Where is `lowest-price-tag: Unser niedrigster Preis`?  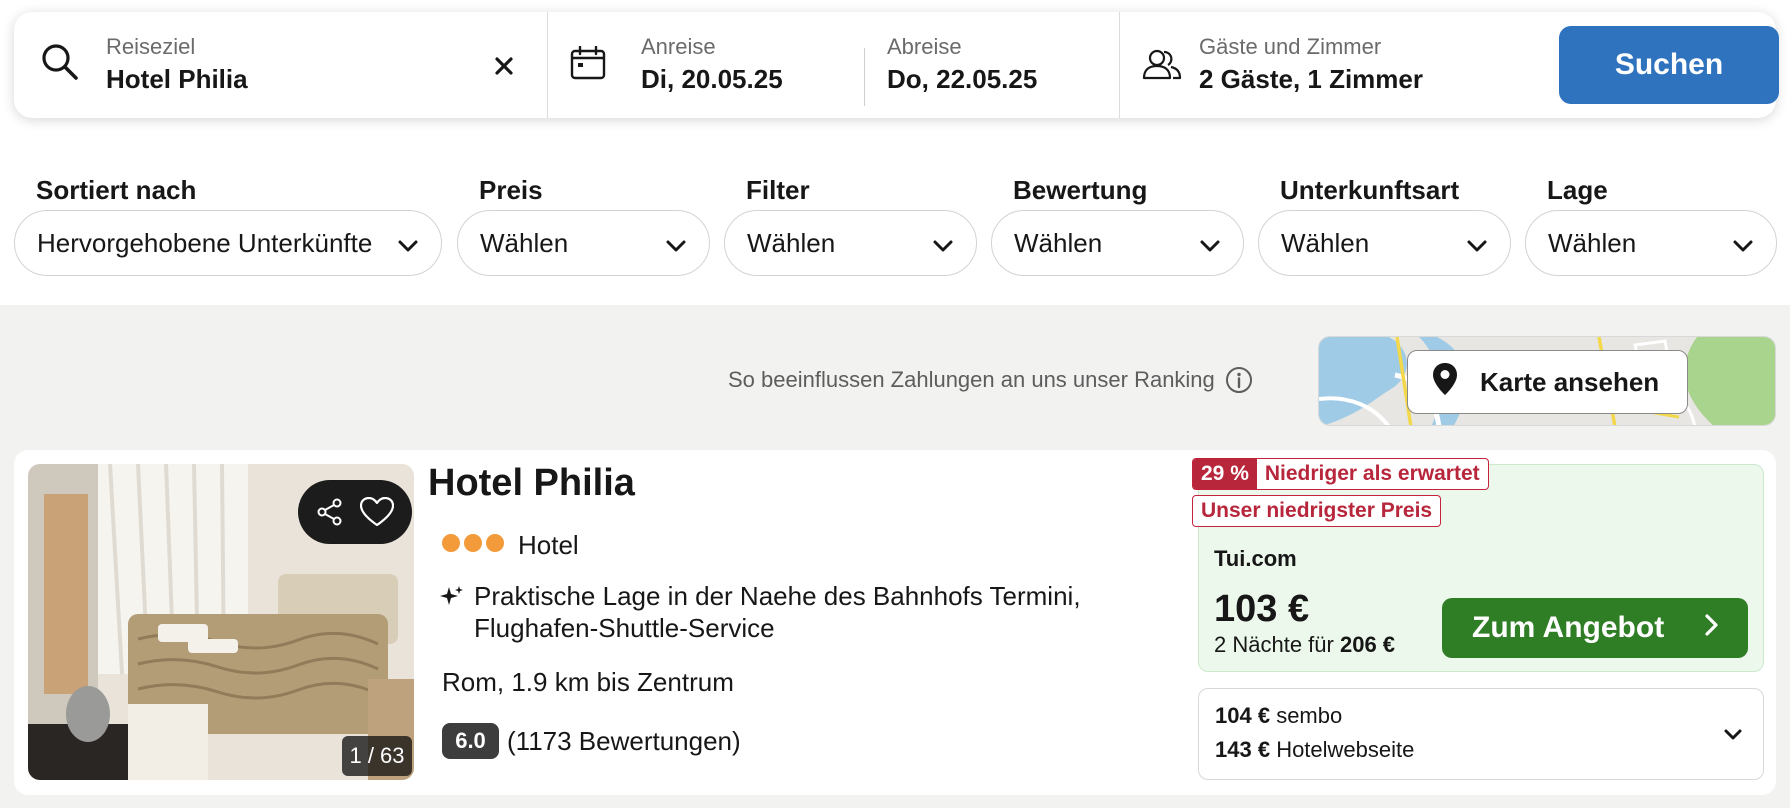
lowest-price-tag: Unser niedrigster Preis is located at coordinates (1317, 511).